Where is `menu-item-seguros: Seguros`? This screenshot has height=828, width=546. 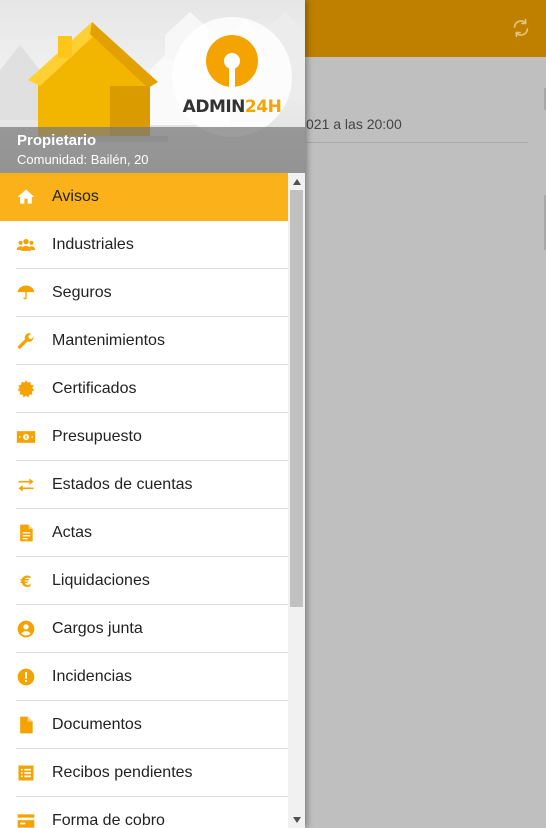
menu-item-seguros: Seguros is located at coordinates (144, 293).